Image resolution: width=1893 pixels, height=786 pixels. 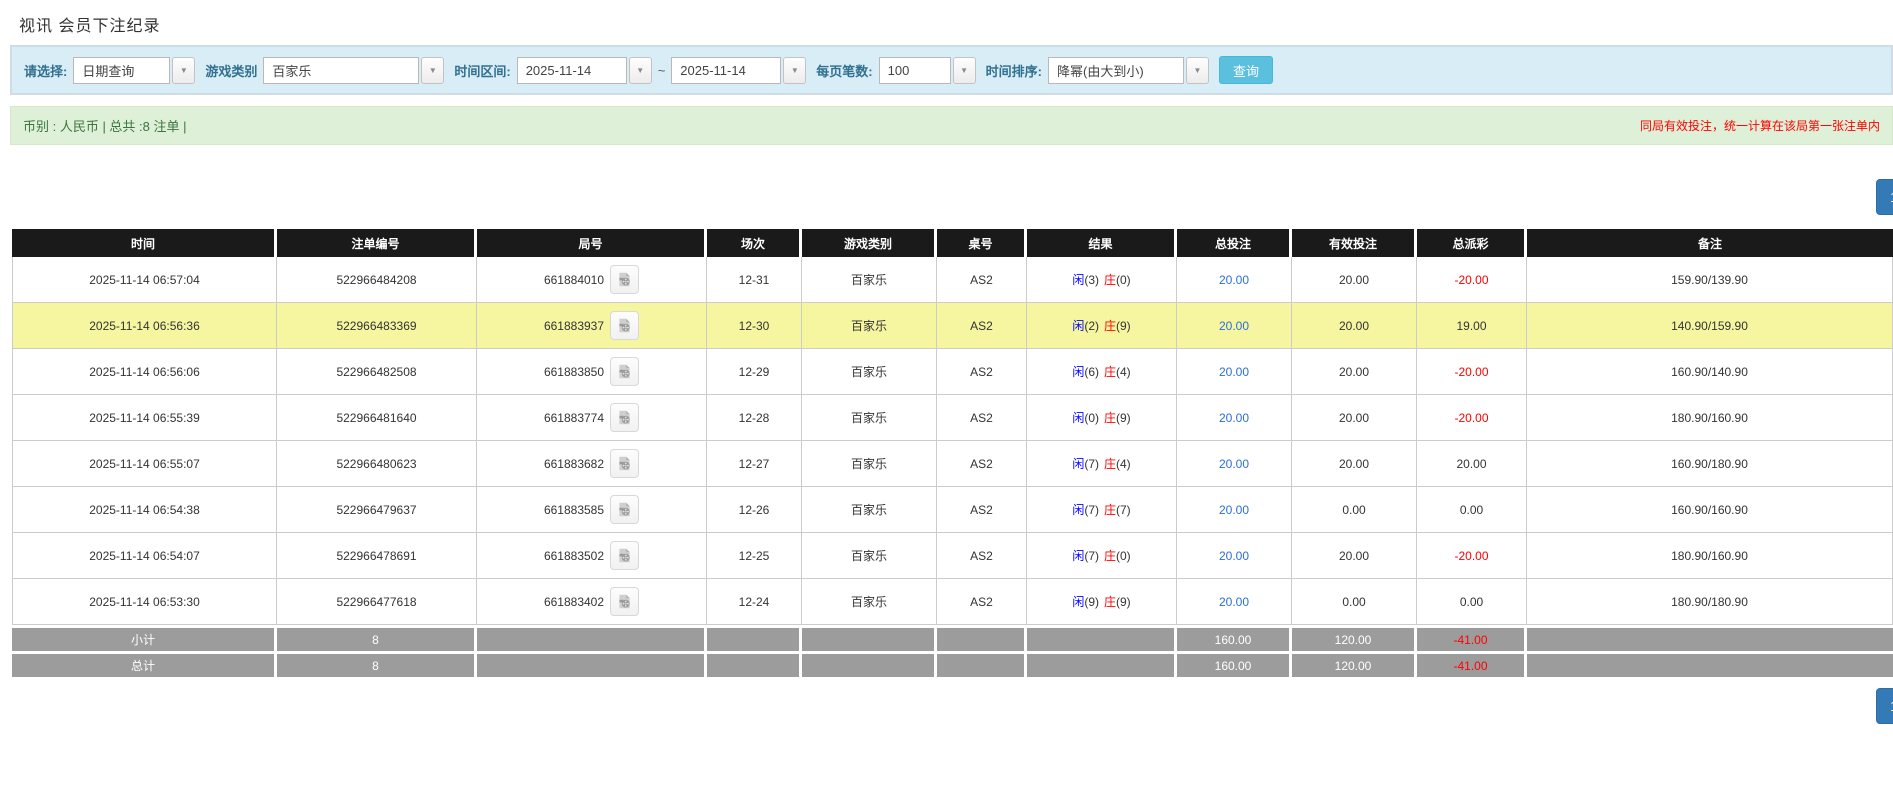 I want to click on query-type-dropdown-button: ▼, so click(x=184, y=70).